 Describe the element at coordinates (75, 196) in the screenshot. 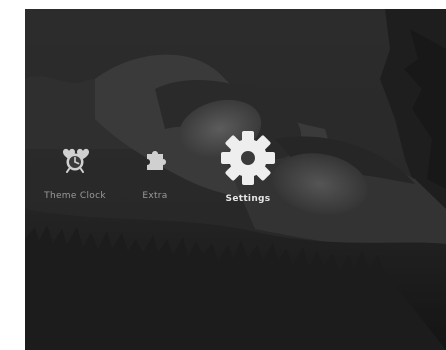

I see `menu-item-label: Theme Clock` at that location.